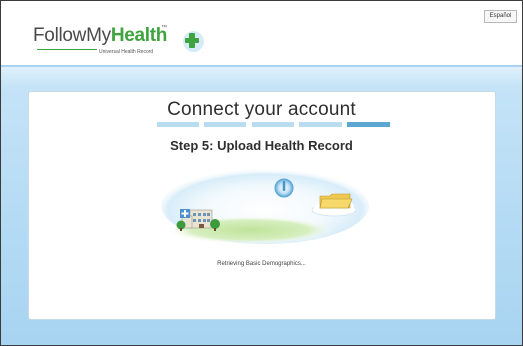  What do you see at coordinates (284, 188) in the screenshot?
I see `sync-spinner-icon` at bounding box center [284, 188].